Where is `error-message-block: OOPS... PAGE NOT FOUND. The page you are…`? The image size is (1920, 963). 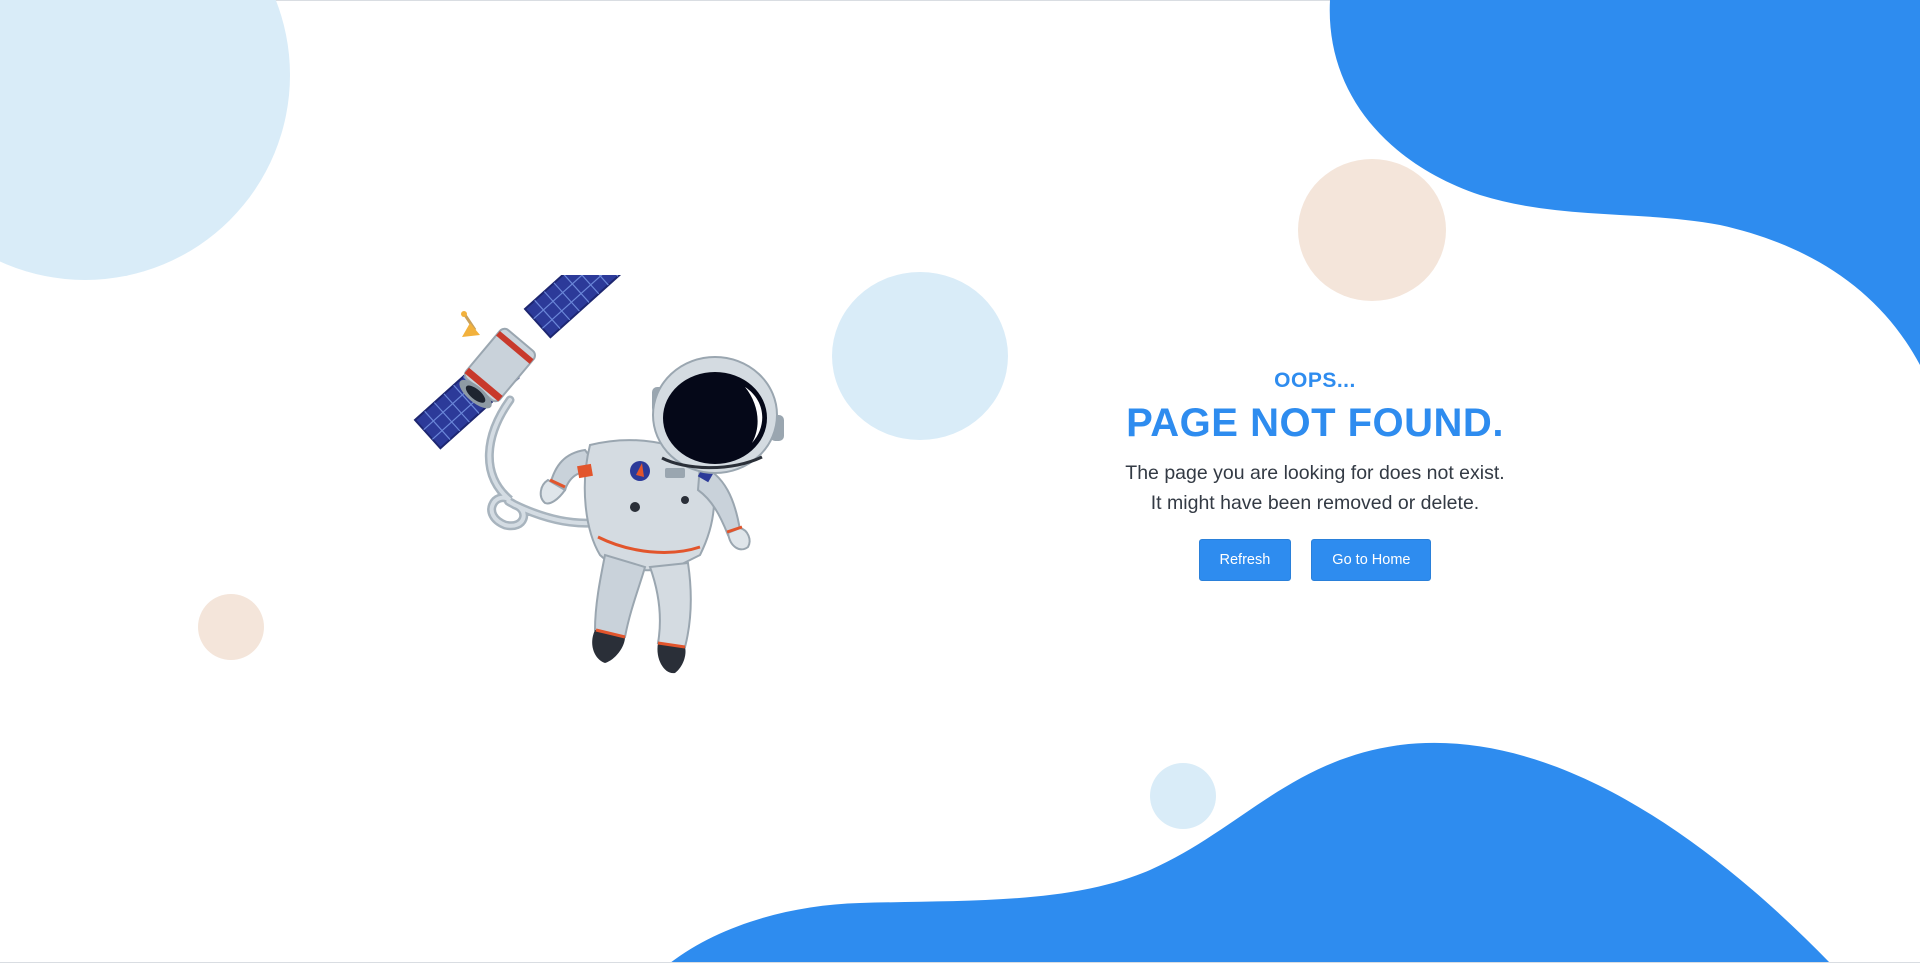 error-message-block: OOPS... PAGE NOT FOUND. The page you are… is located at coordinates (1315, 474).